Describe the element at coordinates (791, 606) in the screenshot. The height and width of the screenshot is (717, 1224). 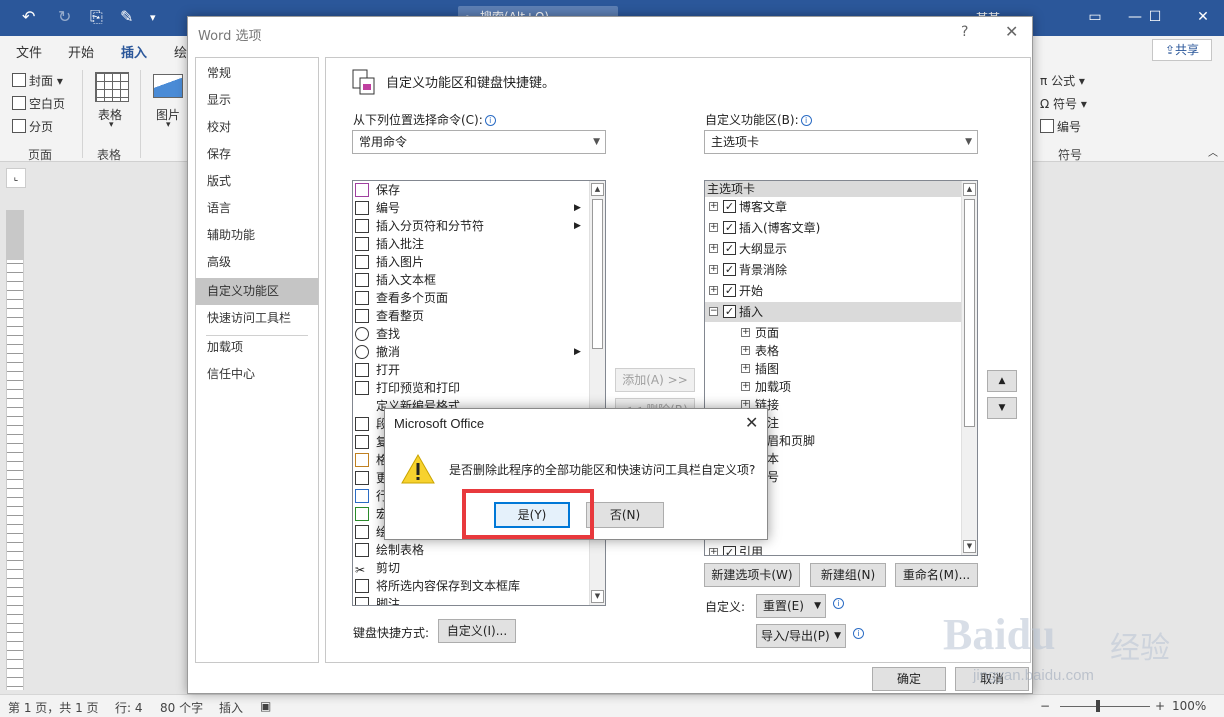
I see `reset-button: 重置(E) ▼` at that location.